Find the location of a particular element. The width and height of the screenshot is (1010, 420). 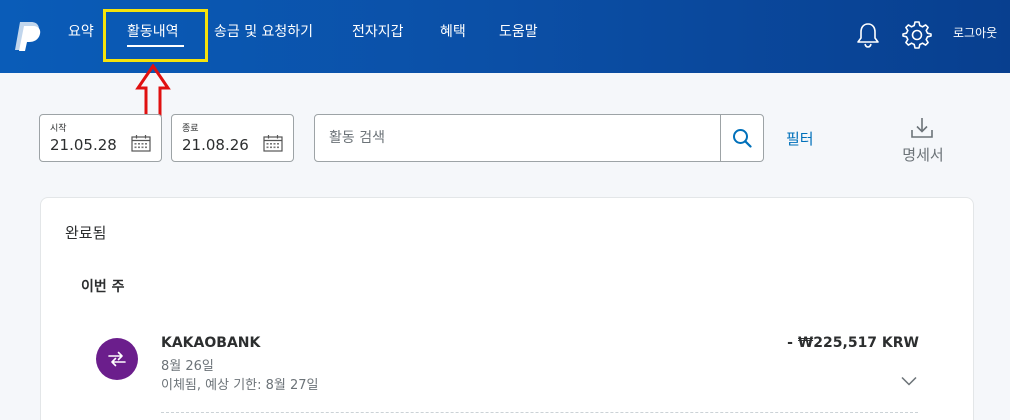

nav-benefits: 혜택 is located at coordinates (453, 32).